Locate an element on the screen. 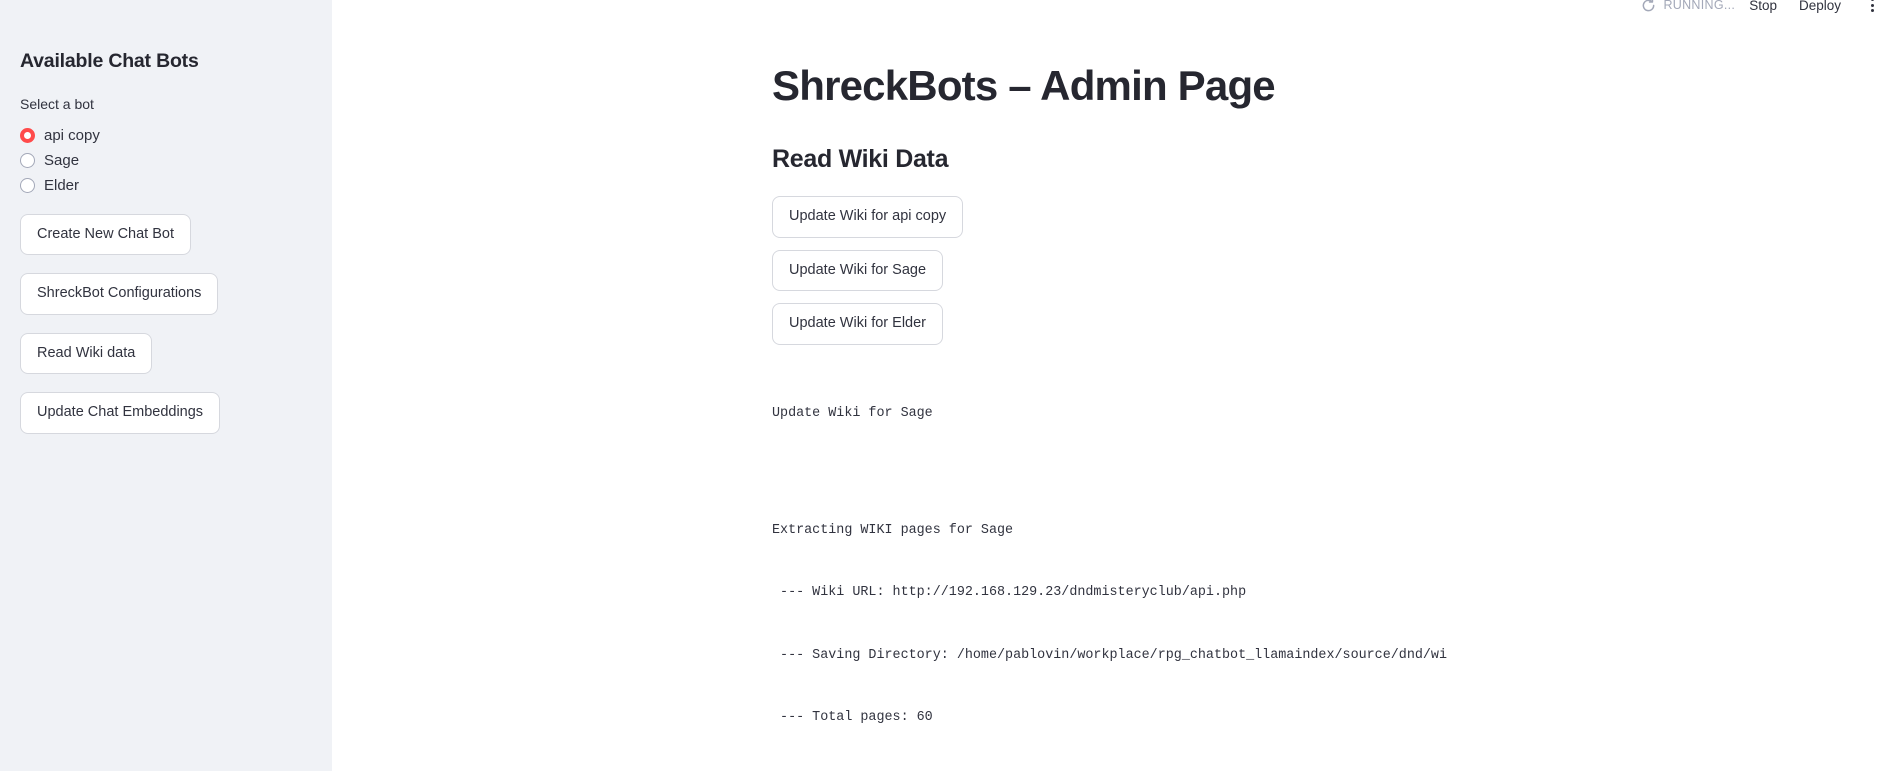  update-wiki-api-copy-wrap: Update Wiki for api copy is located at coordinates (1317, 217).